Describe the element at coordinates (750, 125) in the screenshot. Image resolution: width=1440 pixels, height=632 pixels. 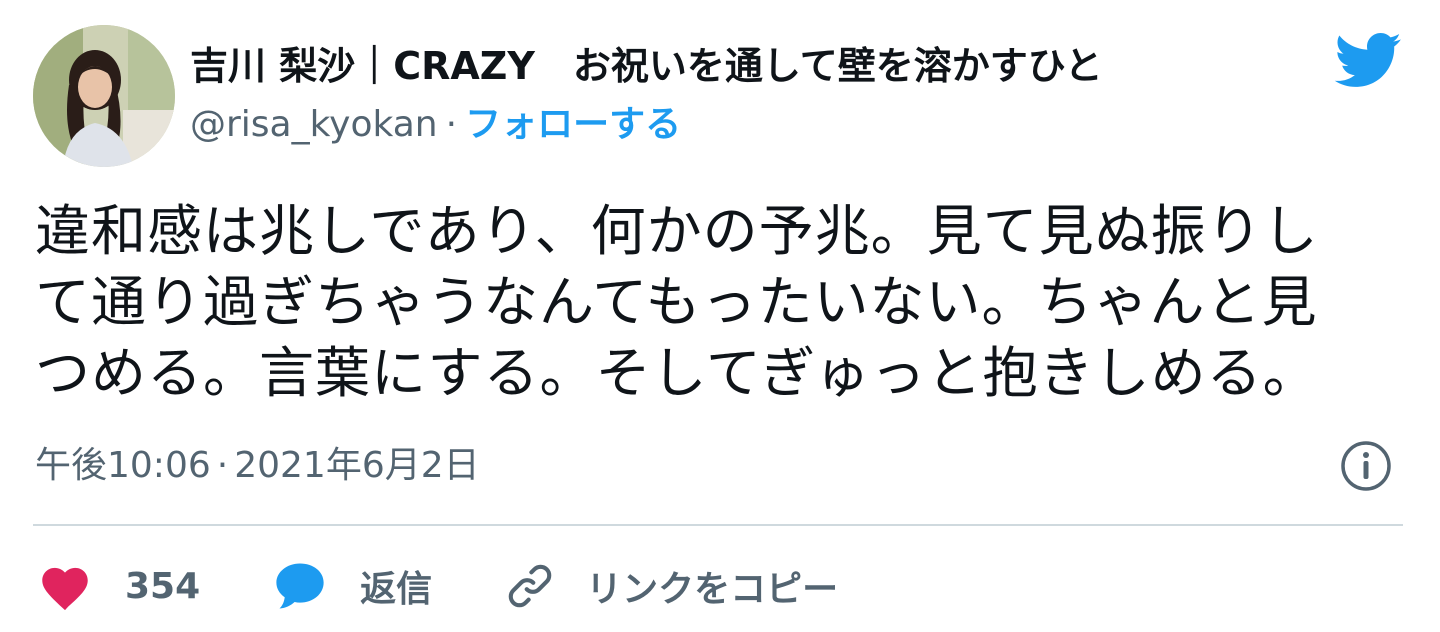
I see `handle-row: @risa_kyokan · フォローする` at that location.